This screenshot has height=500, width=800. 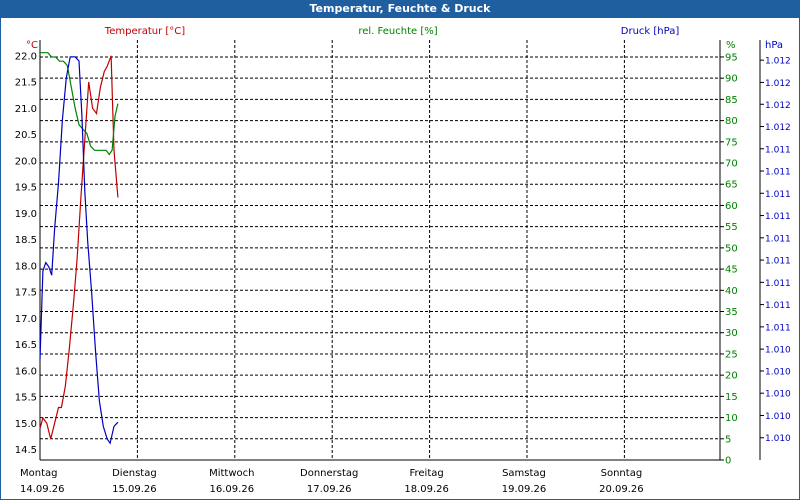 I want to click on x-tick-day: Samstag, so click(x=524, y=473).